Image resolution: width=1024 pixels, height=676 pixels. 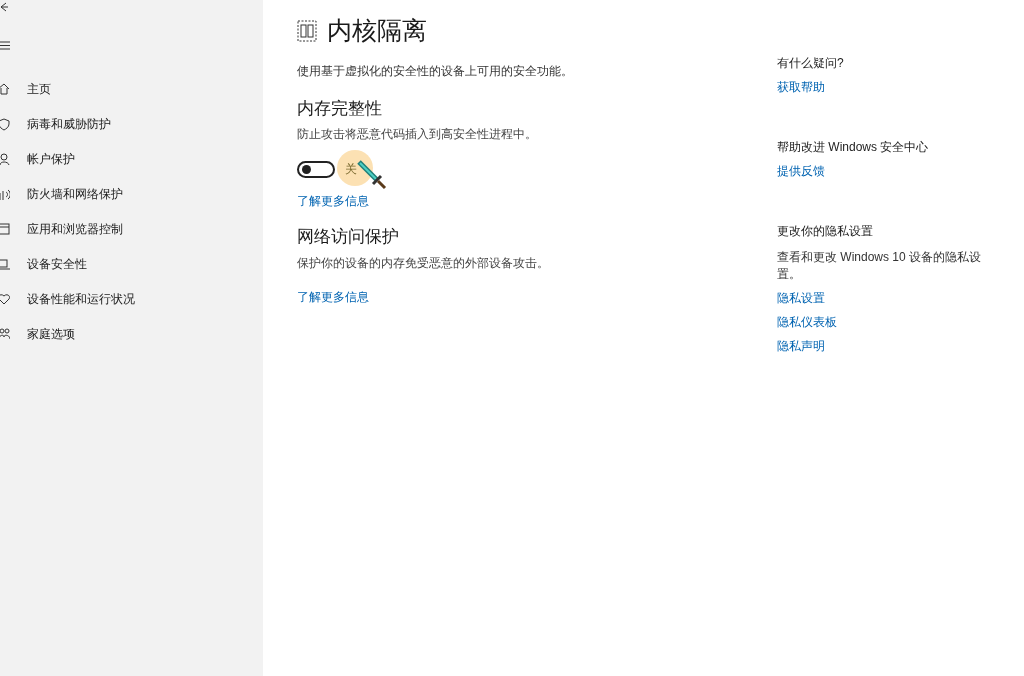 What do you see at coordinates (316, 169) in the screenshot?
I see `toggle-switch` at bounding box center [316, 169].